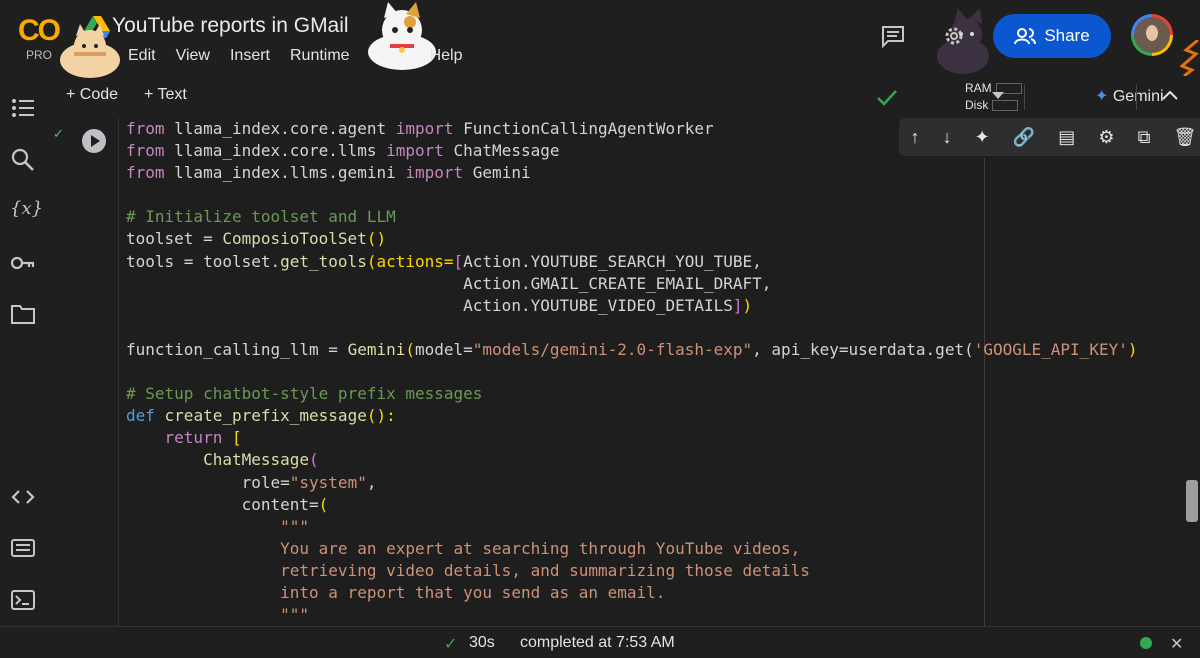 The width and height of the screenshot is (1200, 658). What do you see at coordinates (977, 105) in the screenshot?
I see `disk-label: Disk` at bounding box center [977, 105].